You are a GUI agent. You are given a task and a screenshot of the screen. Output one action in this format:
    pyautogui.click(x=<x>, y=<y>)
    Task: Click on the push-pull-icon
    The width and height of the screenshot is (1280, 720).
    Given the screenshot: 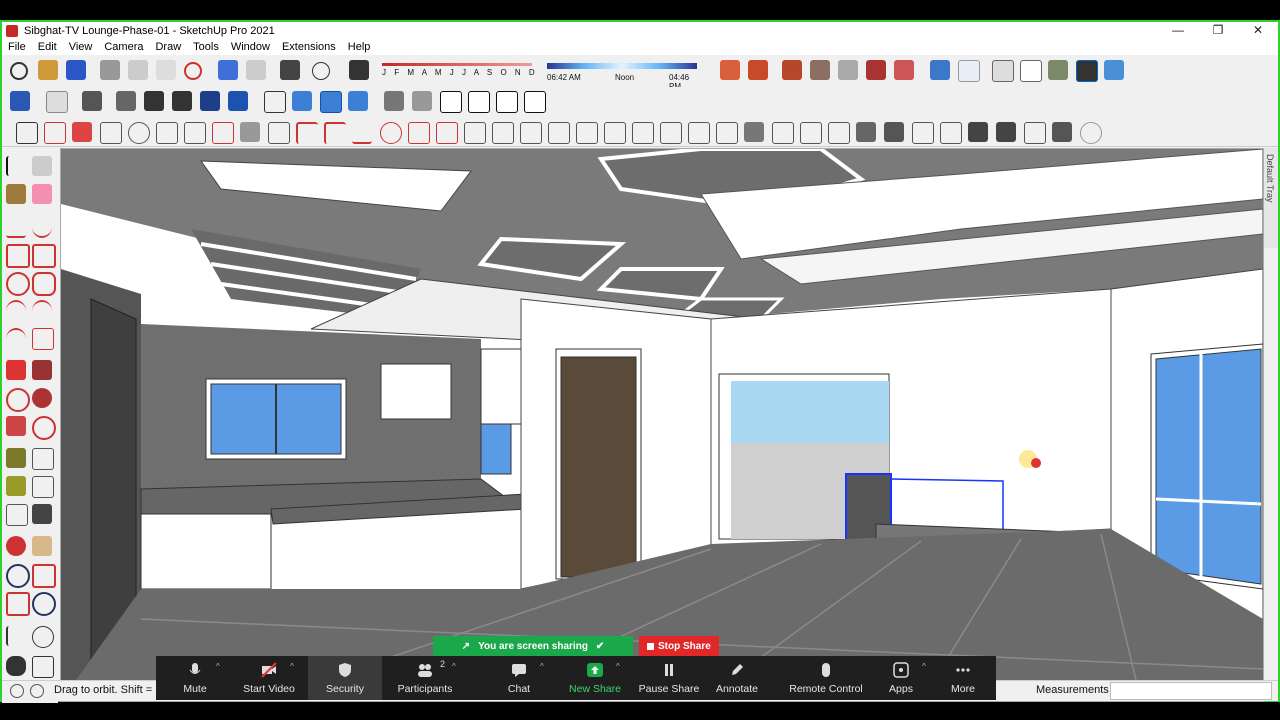 What is the action you would take?
    pyautogui.click(x=42, y=370)
    